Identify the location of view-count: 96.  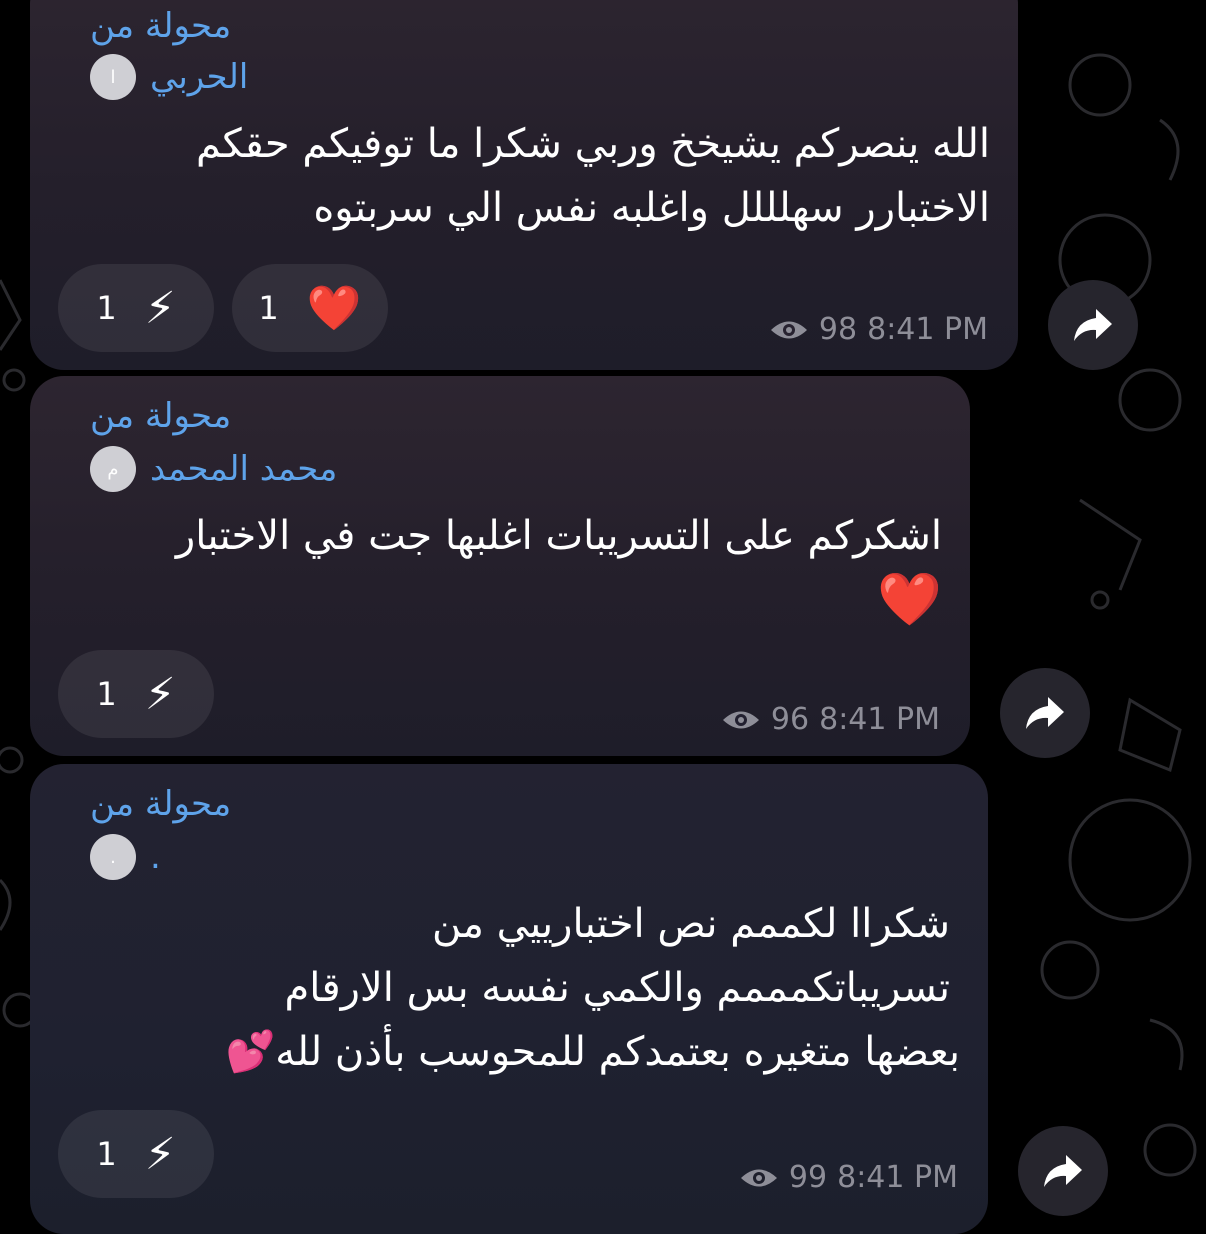
(790, 719).